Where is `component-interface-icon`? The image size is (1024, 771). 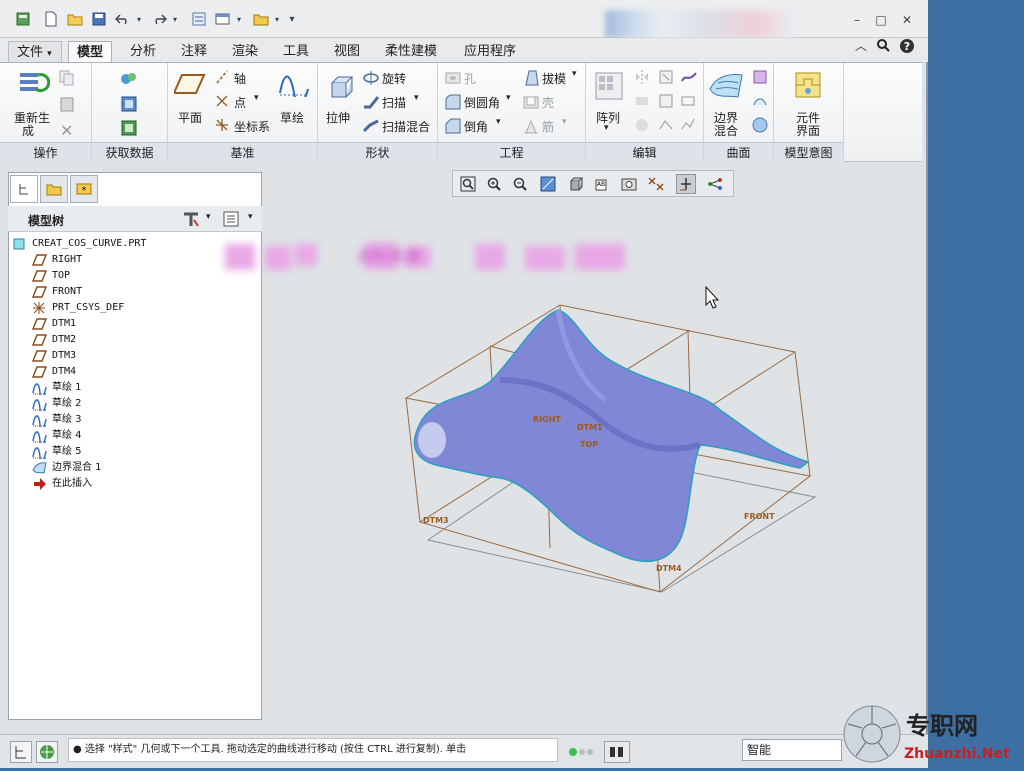
component-interface-icon is located at coordinates (809, 86).